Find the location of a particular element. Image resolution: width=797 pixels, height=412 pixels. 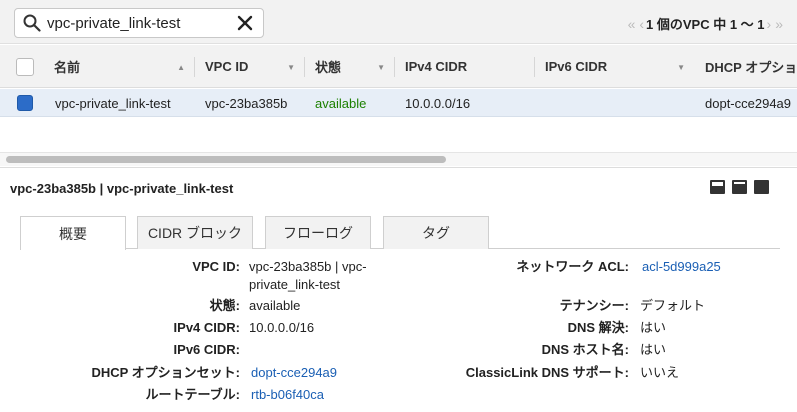

col-state-label: 状態 is located at coordinates (328, 67).